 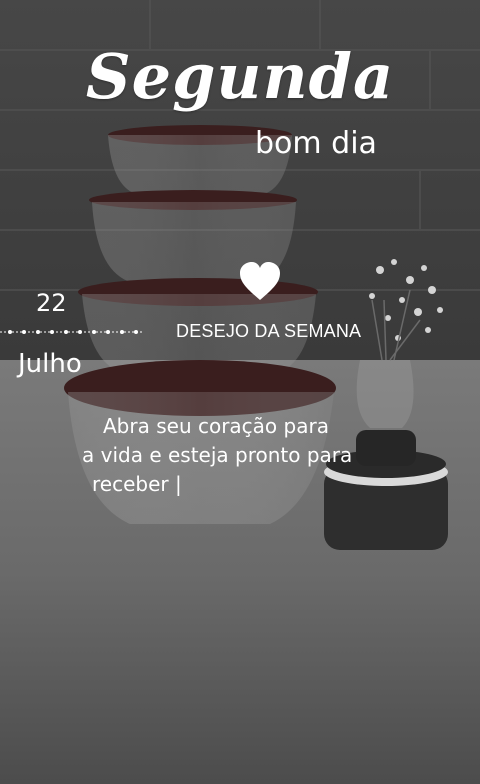 I want to click on story-subtitle: bom dia, so click(x=316, y=143).